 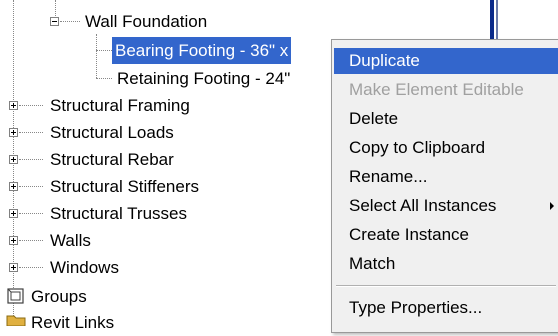 What do you see at coordinates (446, 286) in the screenshot?
I see `menu-separator` at bounding box center [446, 286].